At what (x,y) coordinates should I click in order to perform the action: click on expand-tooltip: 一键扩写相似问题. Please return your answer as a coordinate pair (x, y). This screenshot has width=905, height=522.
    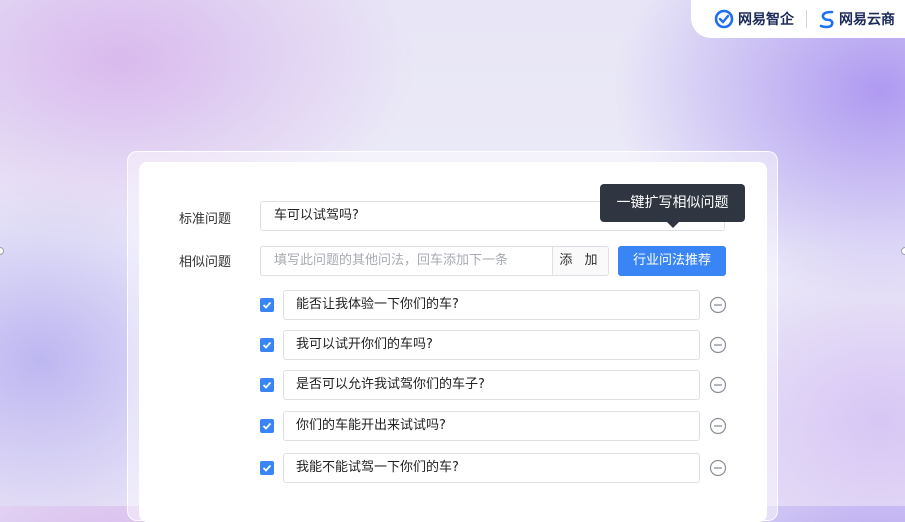
    Looking at the image, I should click on (672, 203).